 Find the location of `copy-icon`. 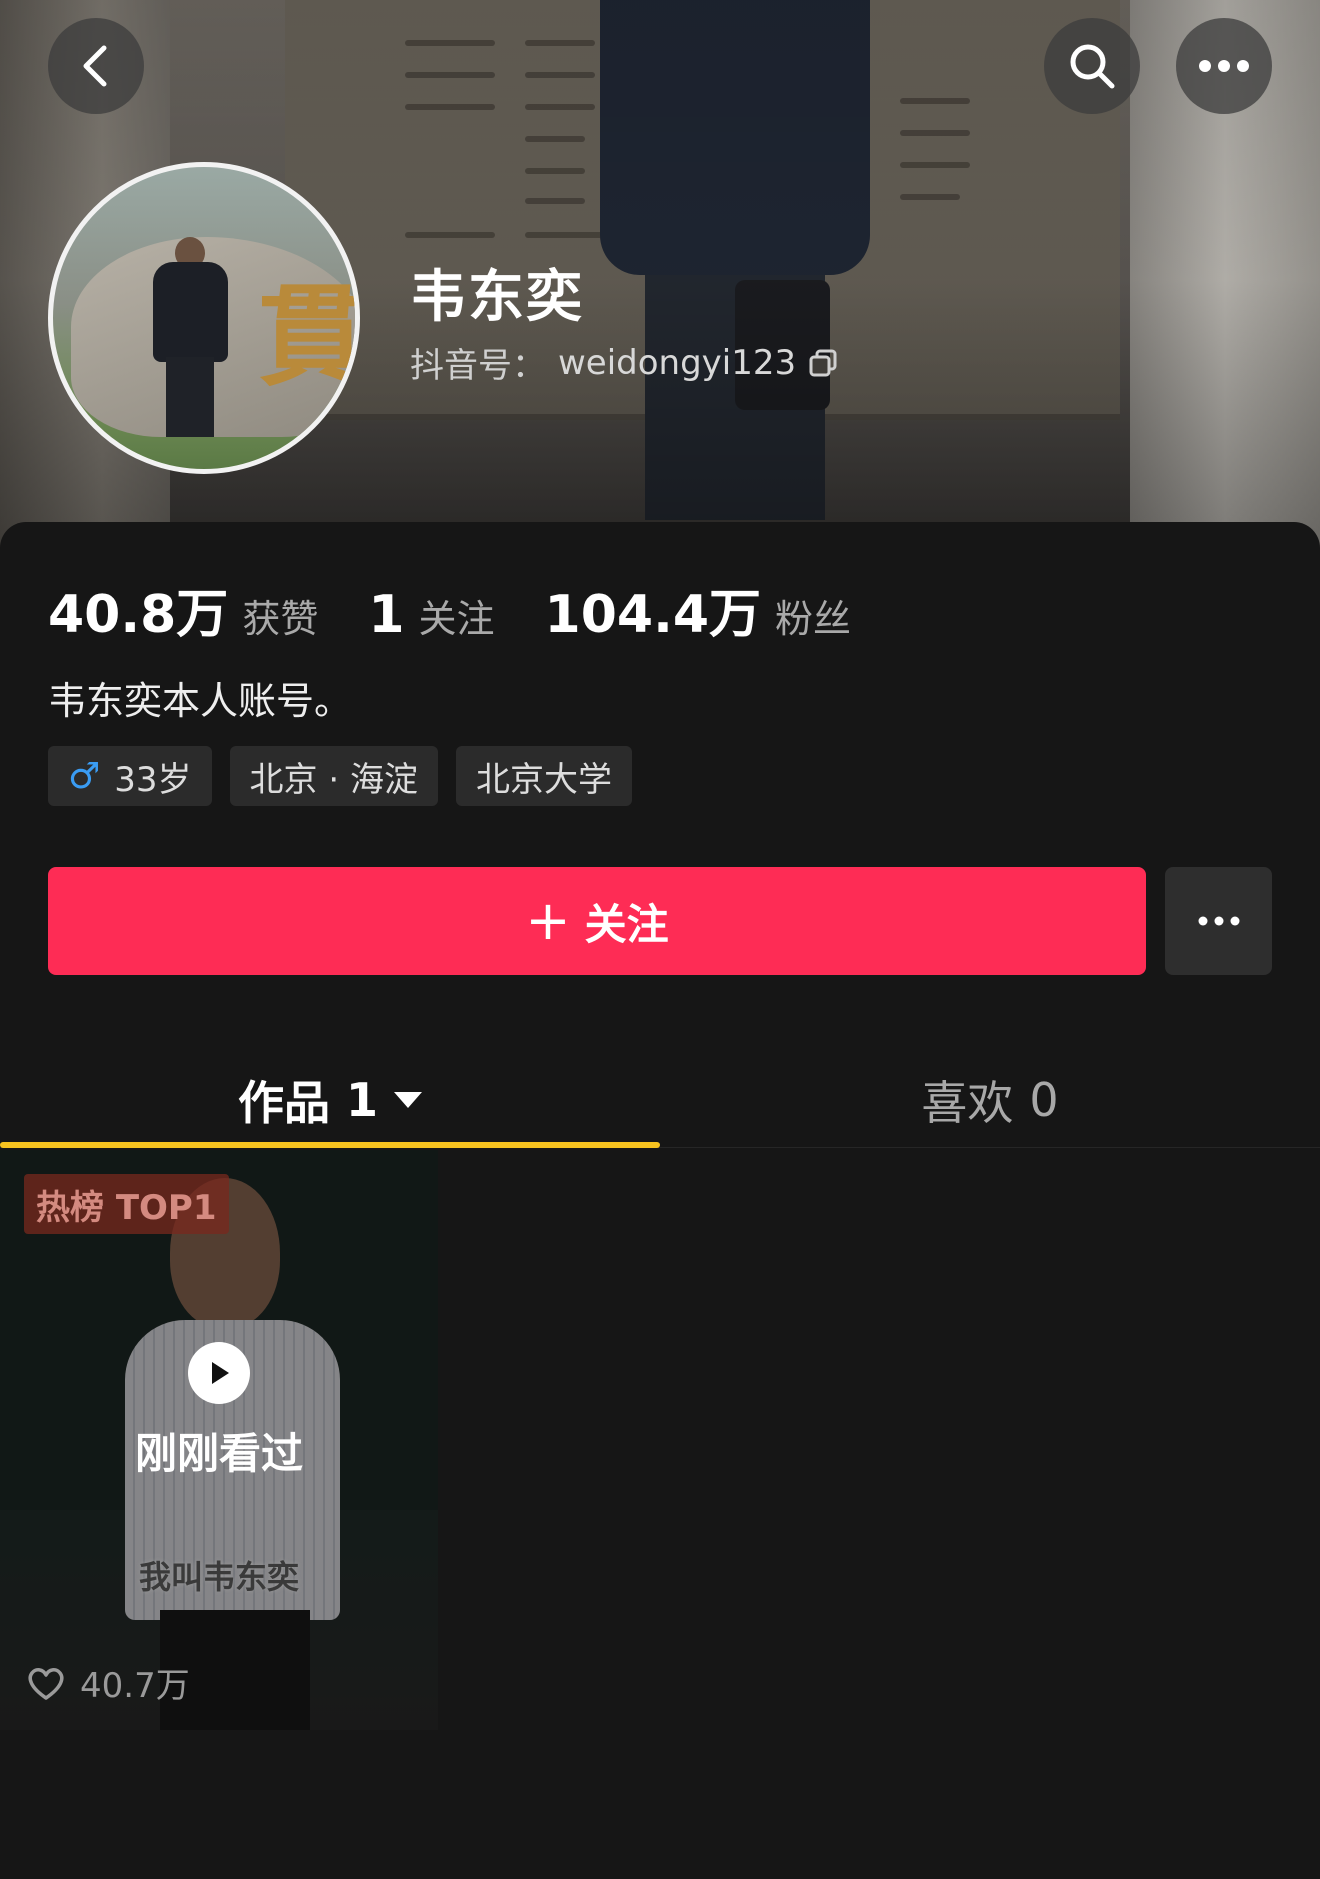

copy-icon is located at coordinates (823, 363).